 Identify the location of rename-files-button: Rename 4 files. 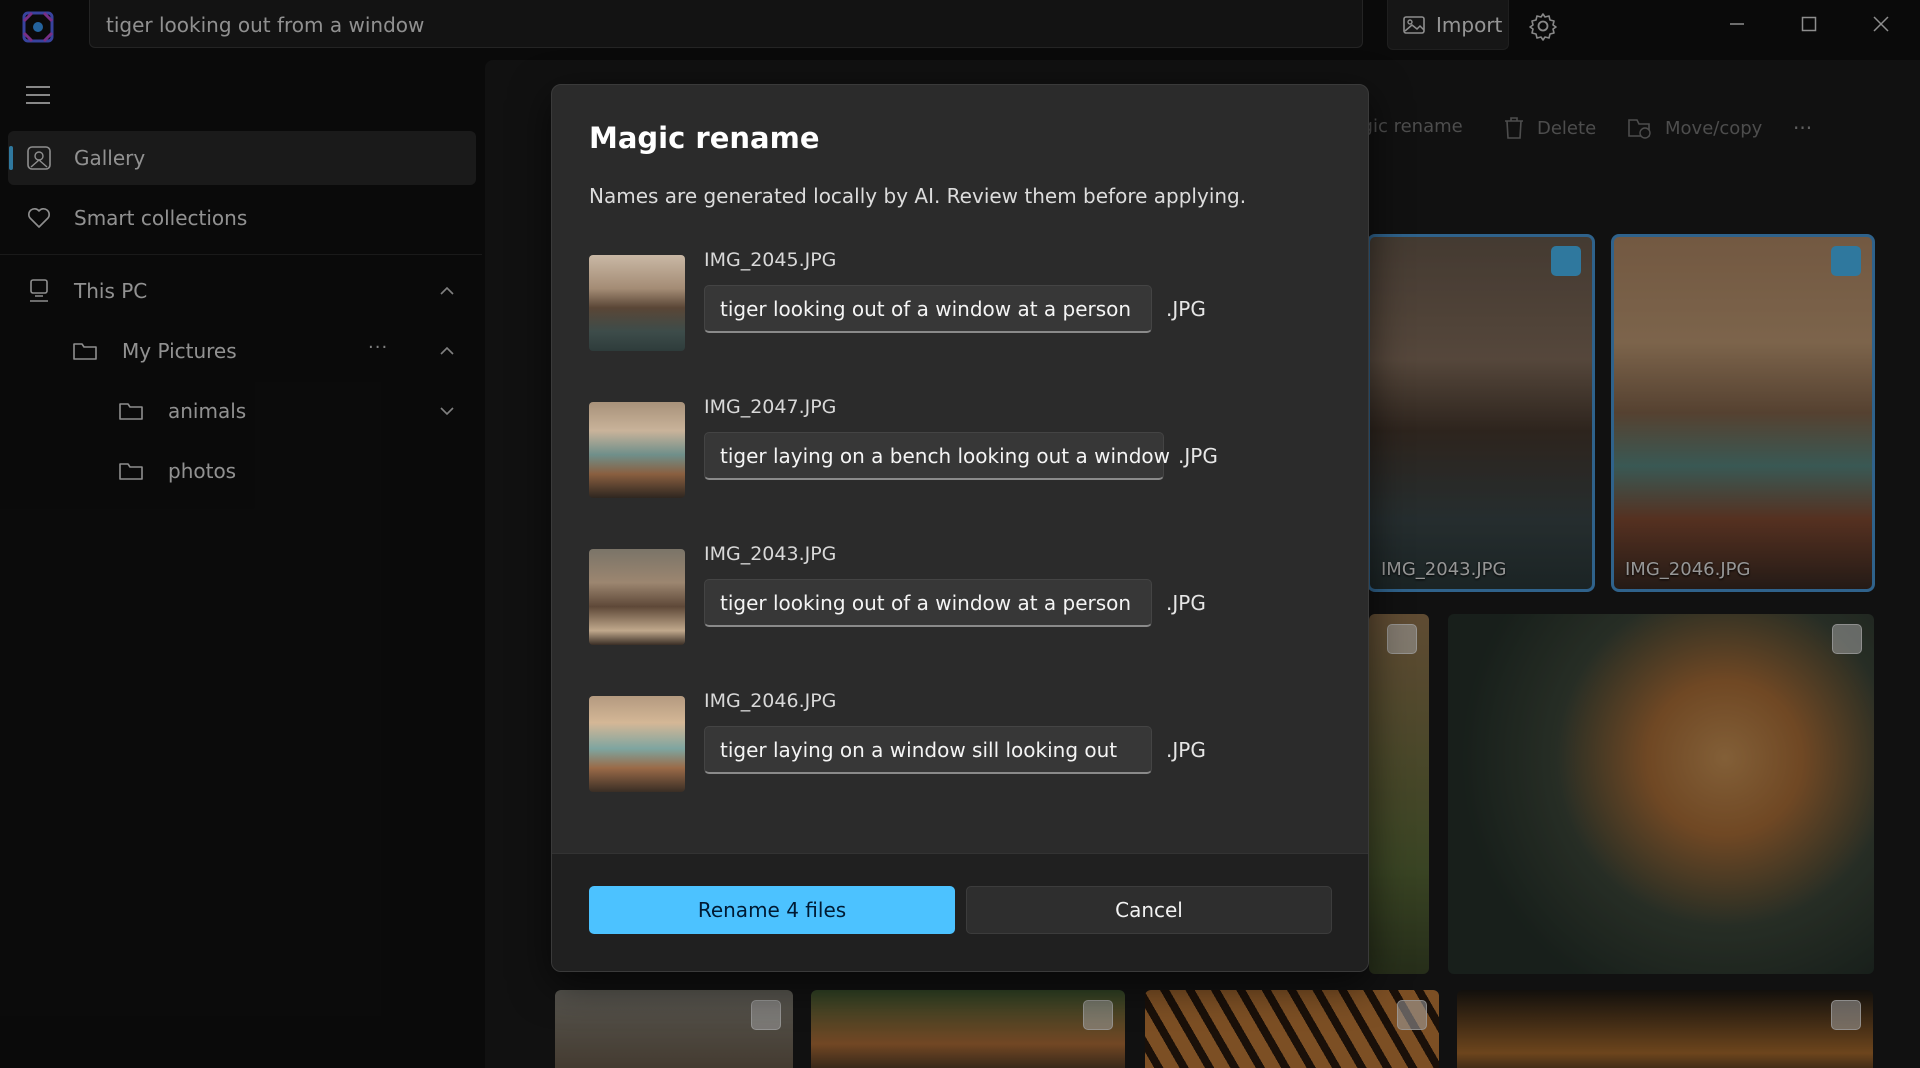
(772, 910).